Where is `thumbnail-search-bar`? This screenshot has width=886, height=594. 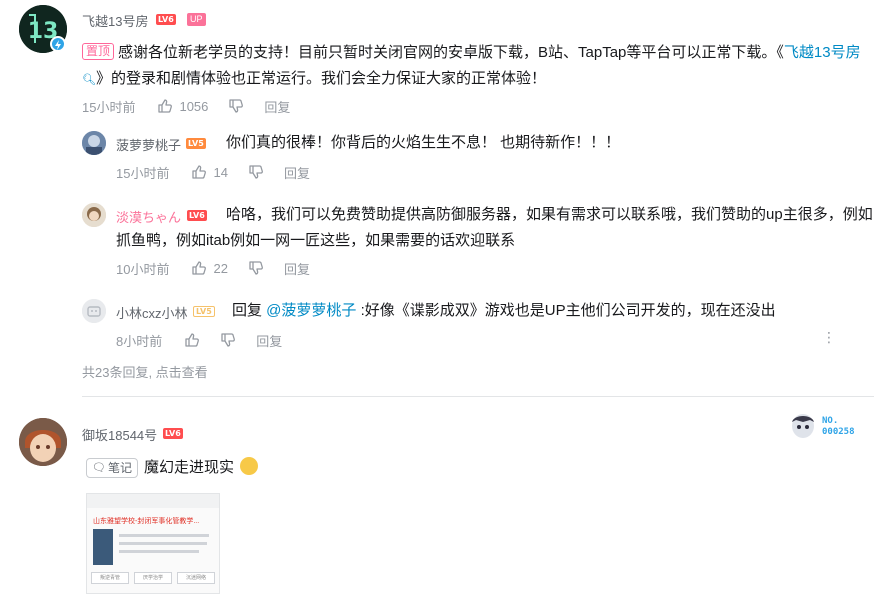 thumbnail-search-bar is located at coordinates (153, 501).